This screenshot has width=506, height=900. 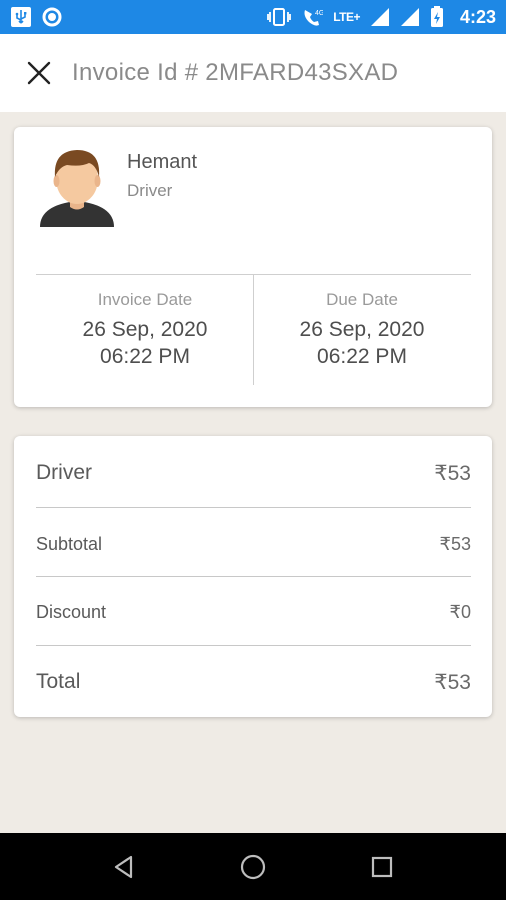 What do you see at coordinates (437, 17) in the screenshot?
I see `battery-icon` at bounding box center [437, 17].